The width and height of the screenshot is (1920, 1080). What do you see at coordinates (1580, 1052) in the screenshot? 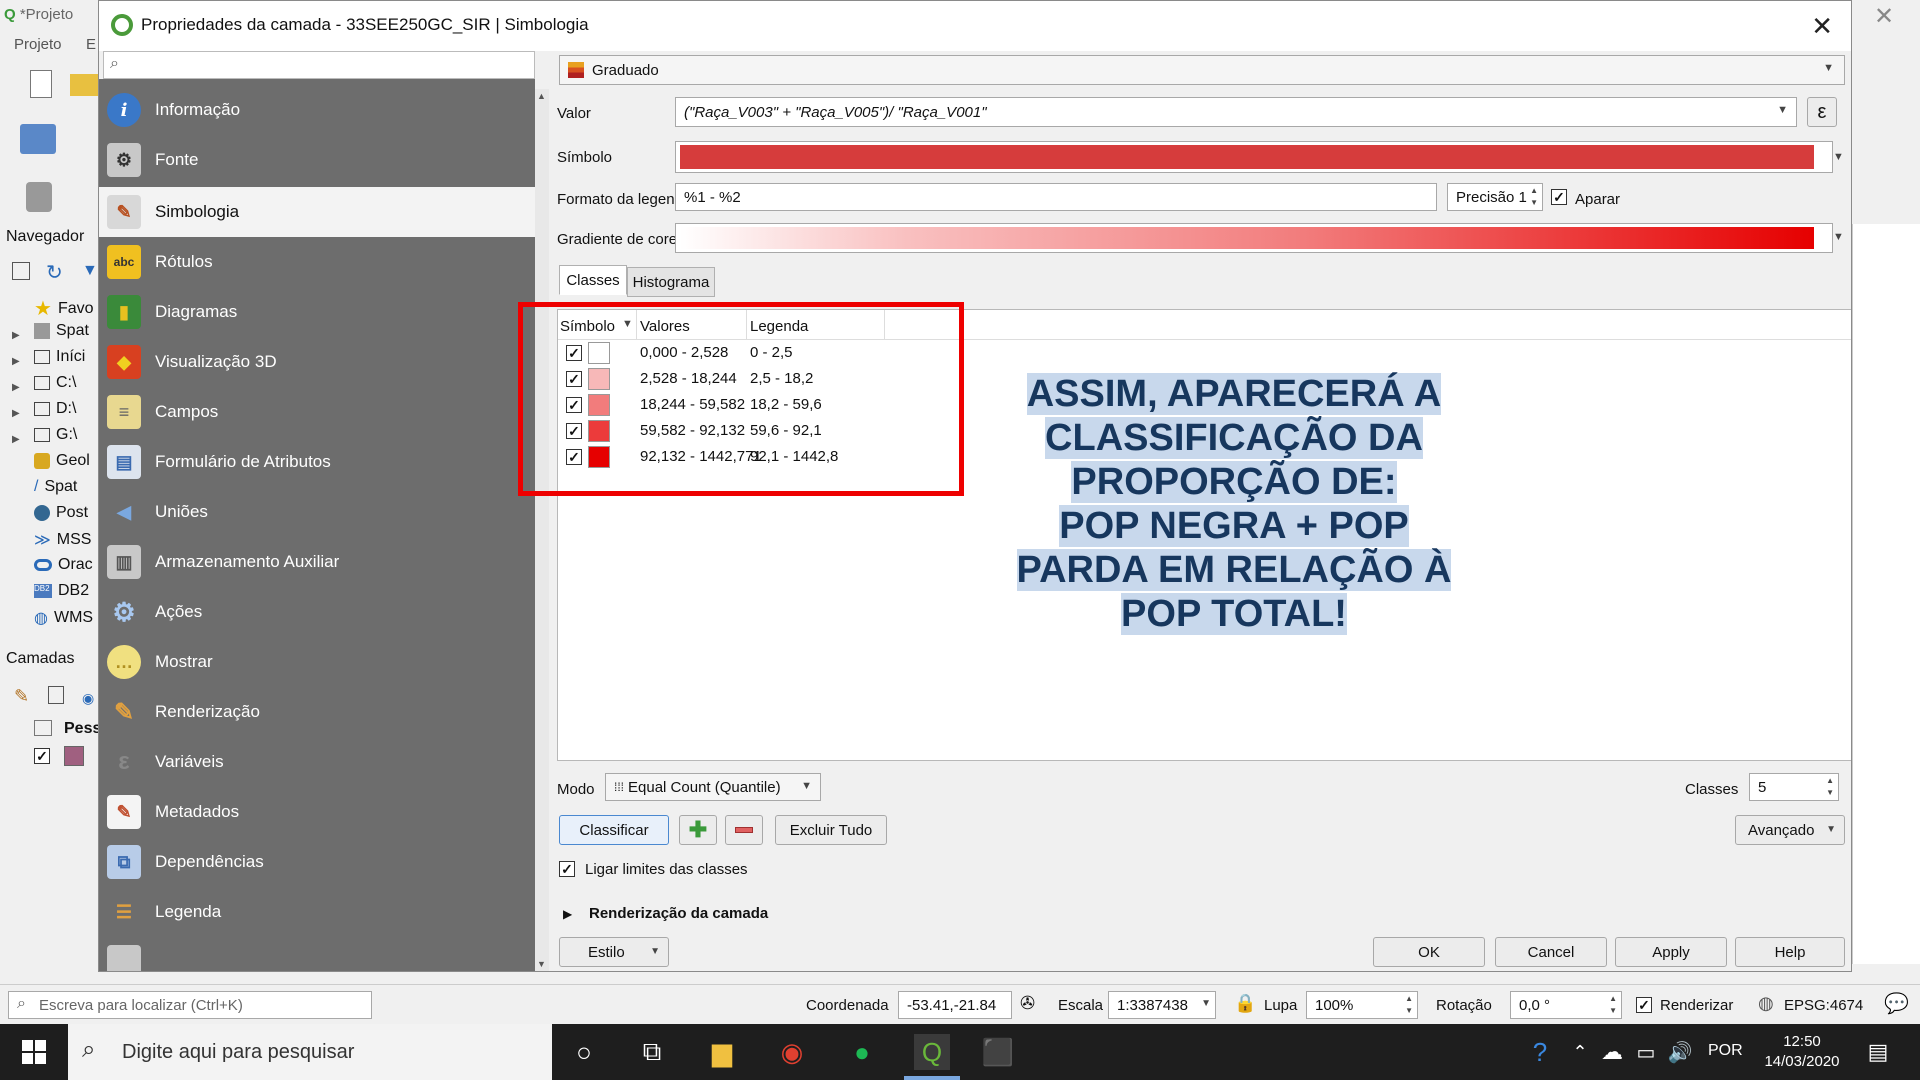
I see `tray-chevron-up-icon: ⌃` at bounding box center [1580, 1052].